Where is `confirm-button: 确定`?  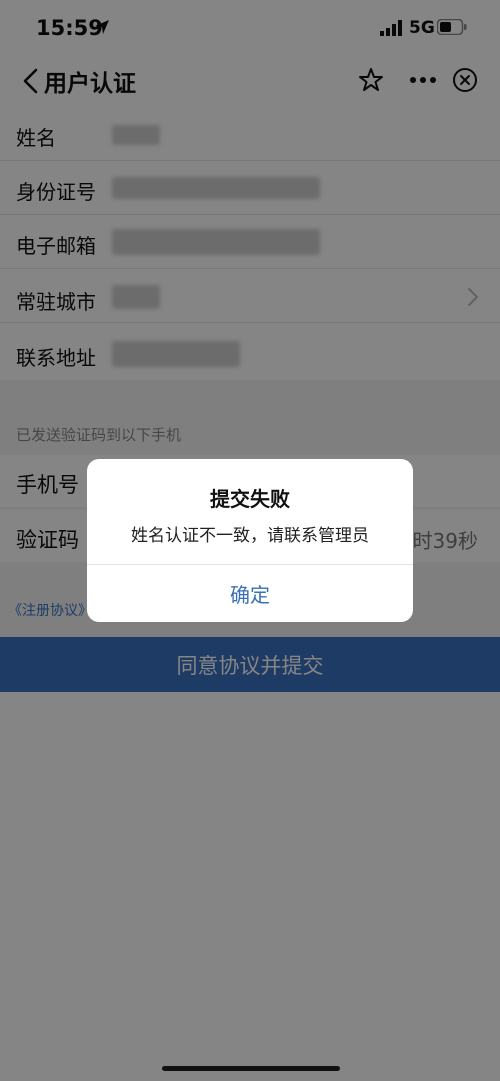 confirm-button: 确定 is located at coordinates (250, 593).